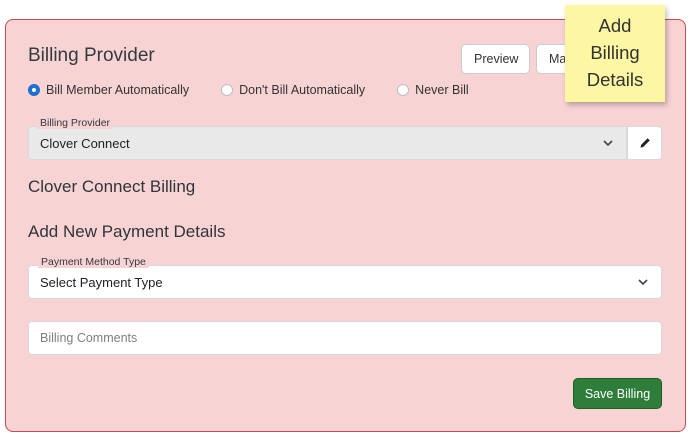  I want to click on sticky-note-line: Add, so click(615, 25).